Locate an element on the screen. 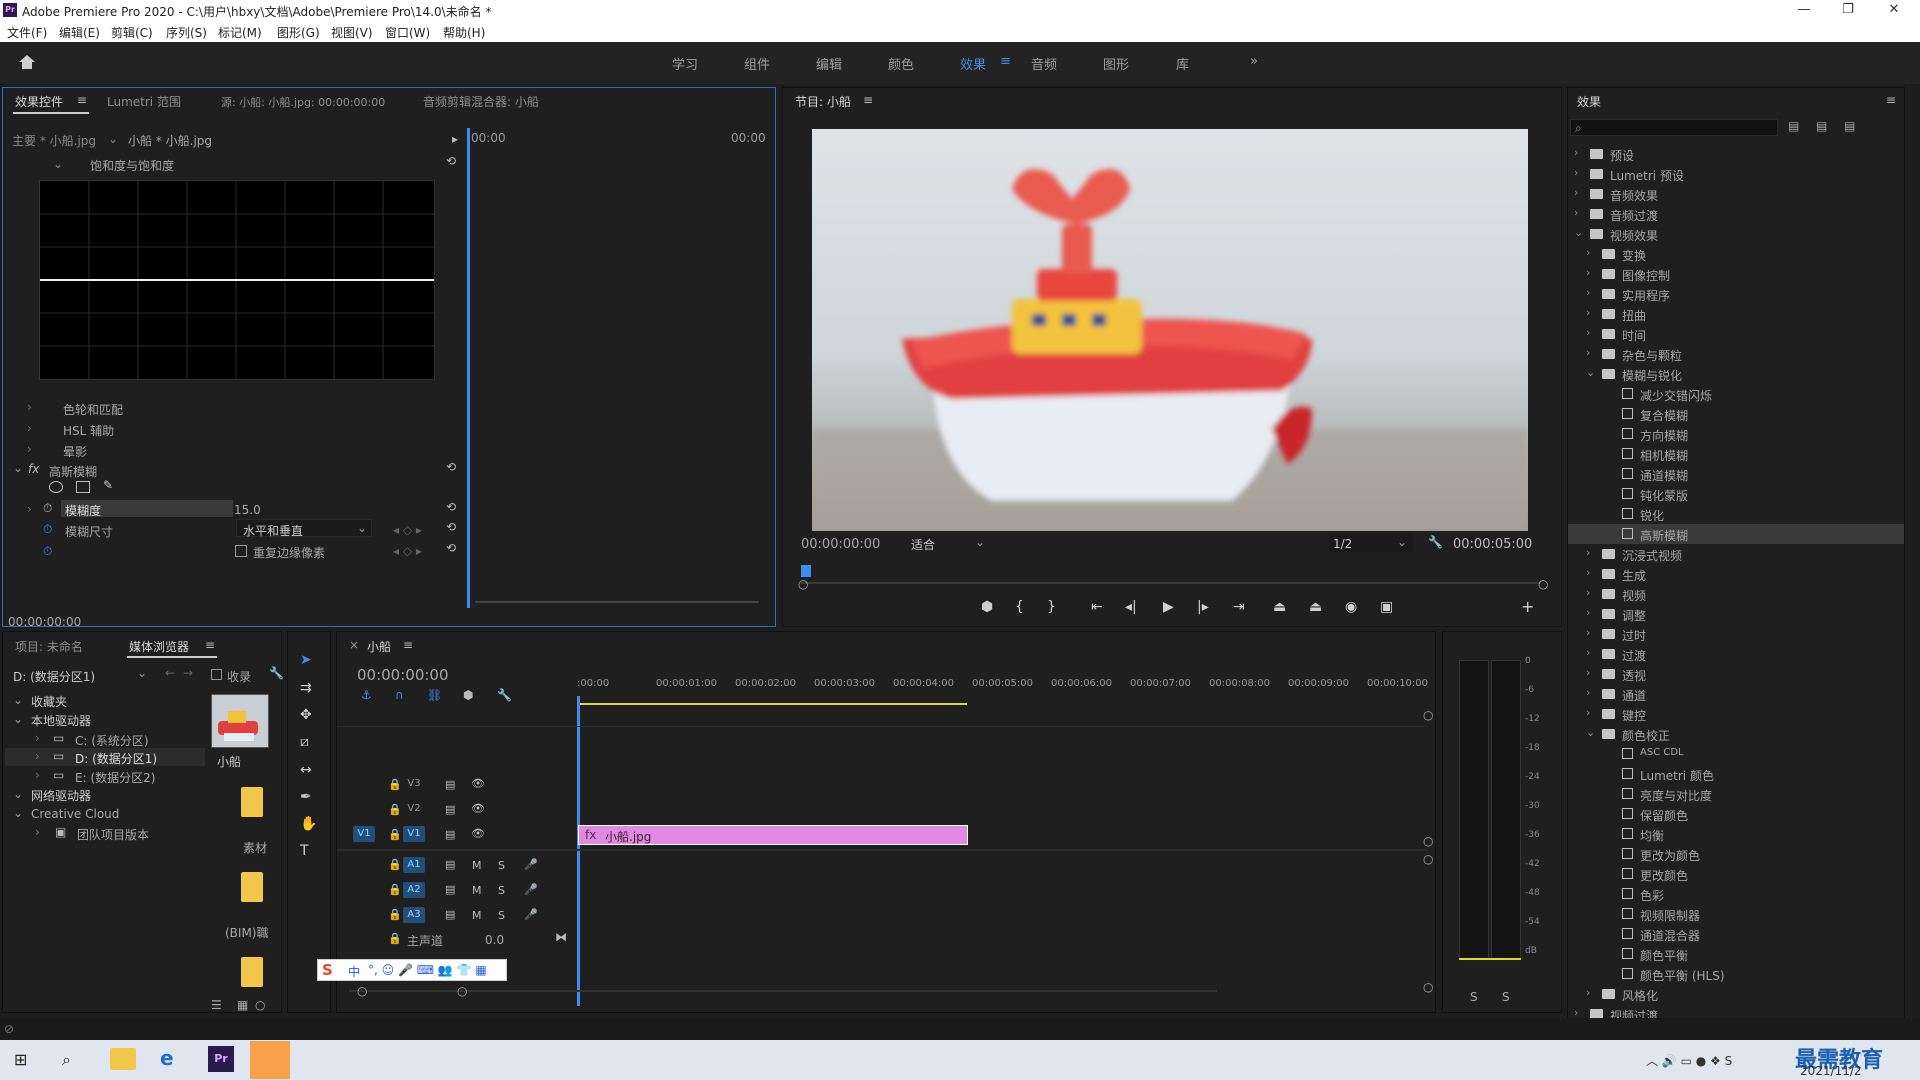 The width and height of the screenshot is (1920, 1080). vscroll-handle: ○ is located at coordinates (1428, 841).